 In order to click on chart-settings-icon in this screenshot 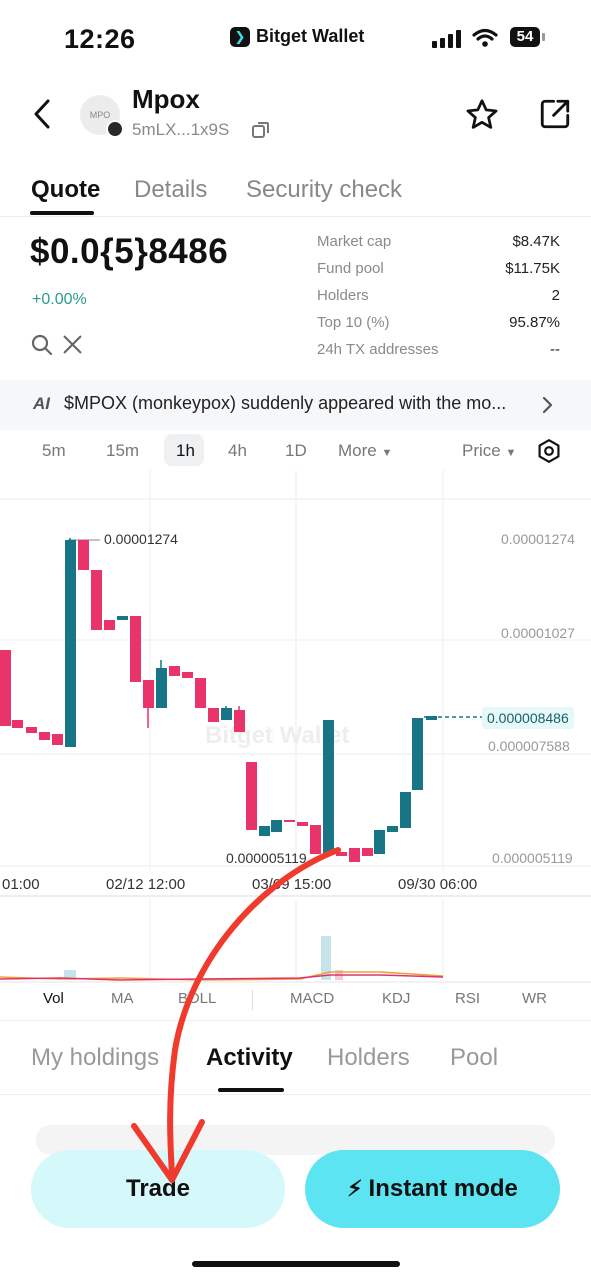, I will do `click(549, 451)`.